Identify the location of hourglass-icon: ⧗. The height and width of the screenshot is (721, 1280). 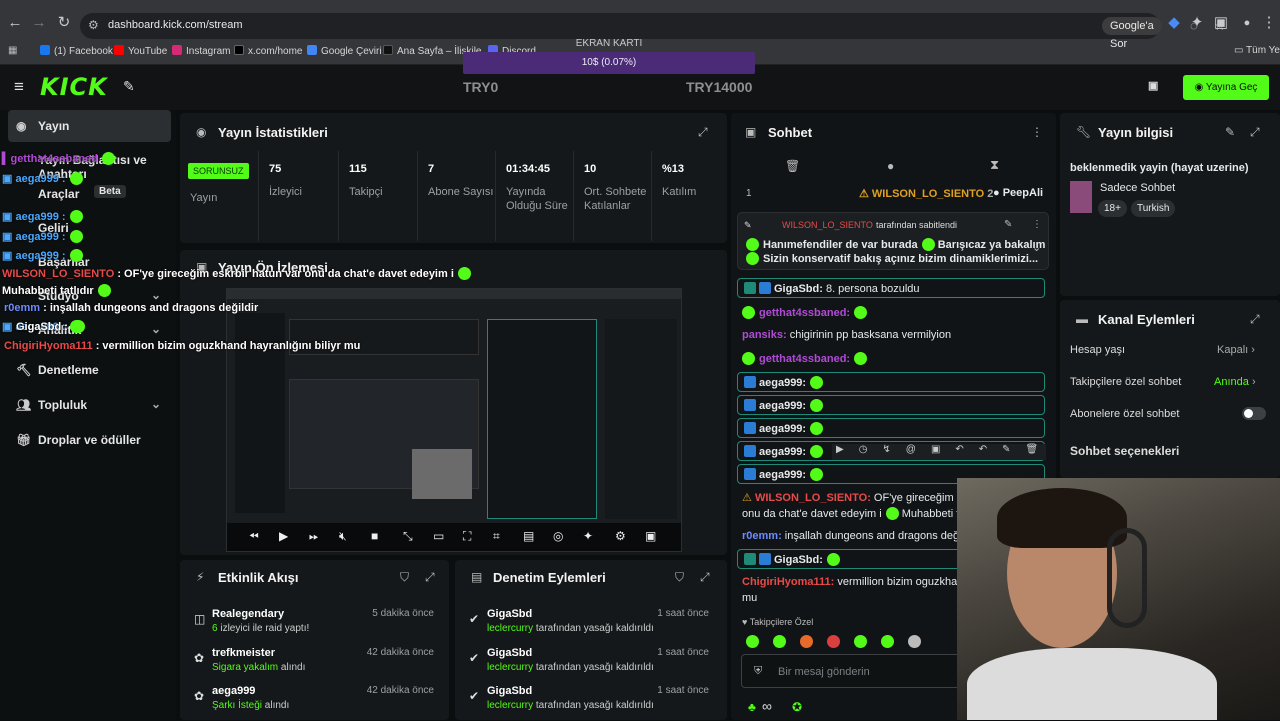
(994, 165).